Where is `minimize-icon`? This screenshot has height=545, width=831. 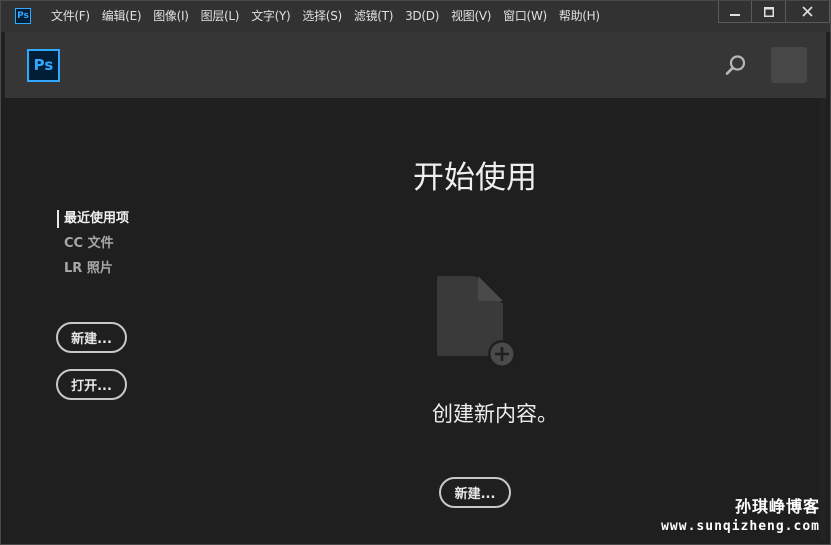
minimize-icon is located at coordinates (735, 14).